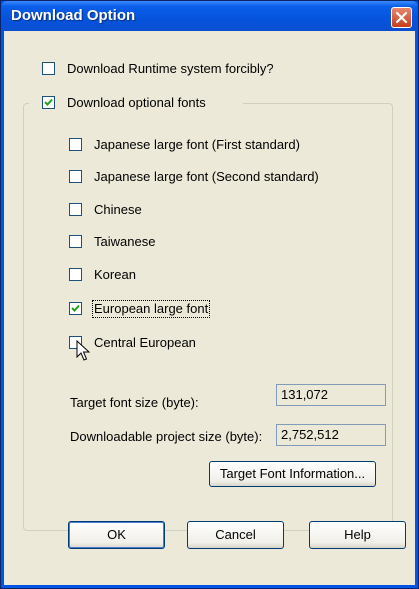  I want to click on font-checkbox-label: Chinese, so click(118, 209).